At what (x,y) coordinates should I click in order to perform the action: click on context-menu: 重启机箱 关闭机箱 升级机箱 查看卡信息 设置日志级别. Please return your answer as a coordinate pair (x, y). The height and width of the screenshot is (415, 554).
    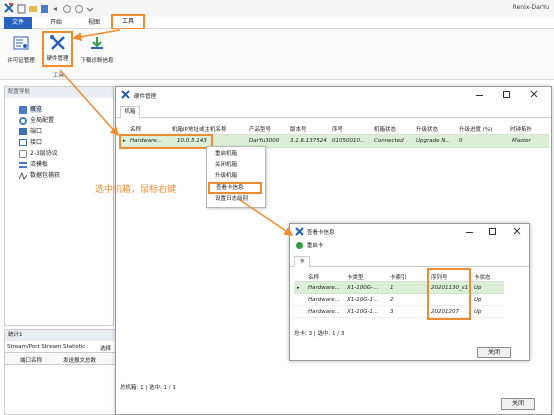
    Looking at the image, I should click on (236, 177).